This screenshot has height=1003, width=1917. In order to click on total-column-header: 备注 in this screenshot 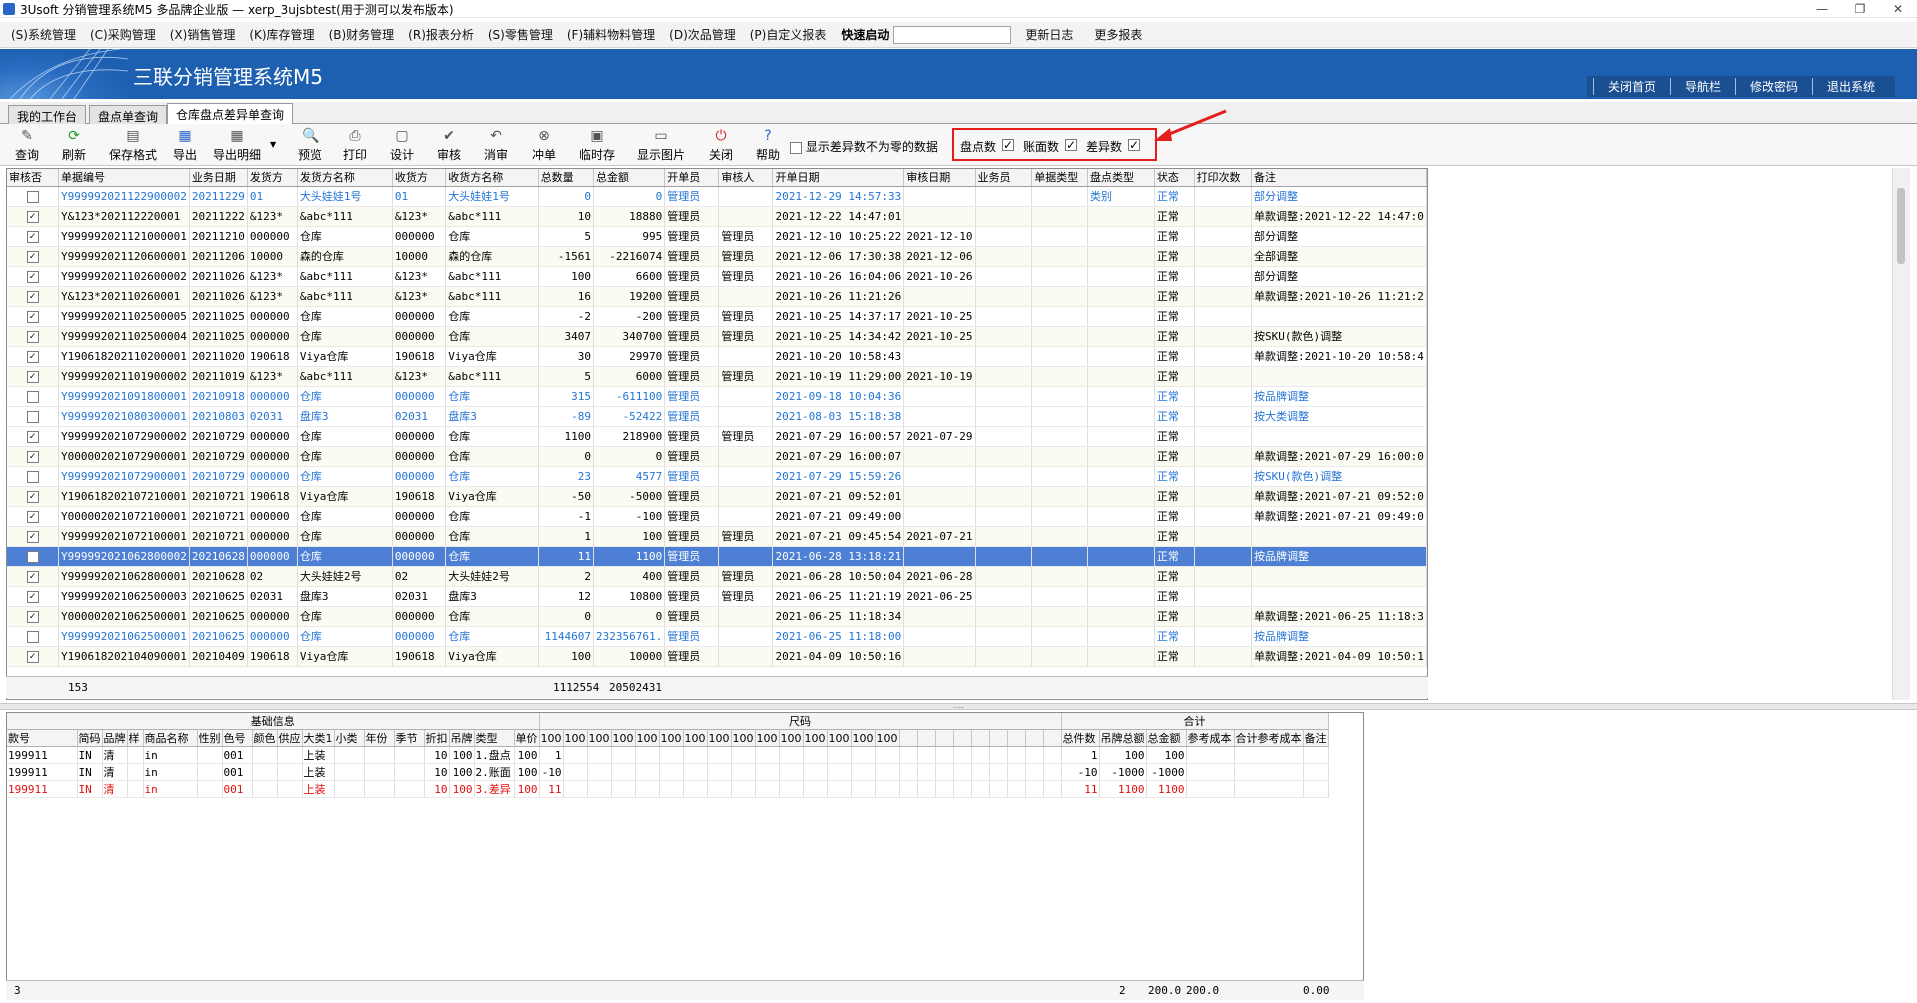, I will do `click(1316, 738)`.